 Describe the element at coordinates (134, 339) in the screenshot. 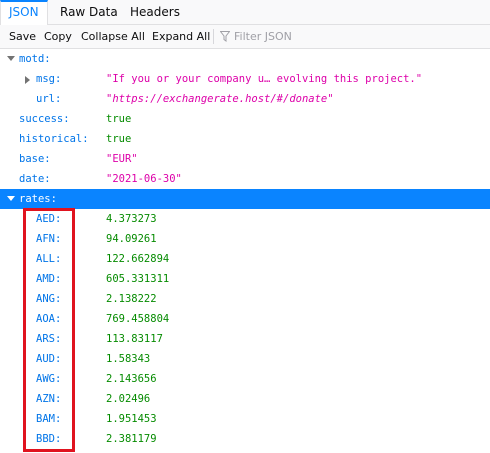

I see `rate-value: 113.83117` at that location.